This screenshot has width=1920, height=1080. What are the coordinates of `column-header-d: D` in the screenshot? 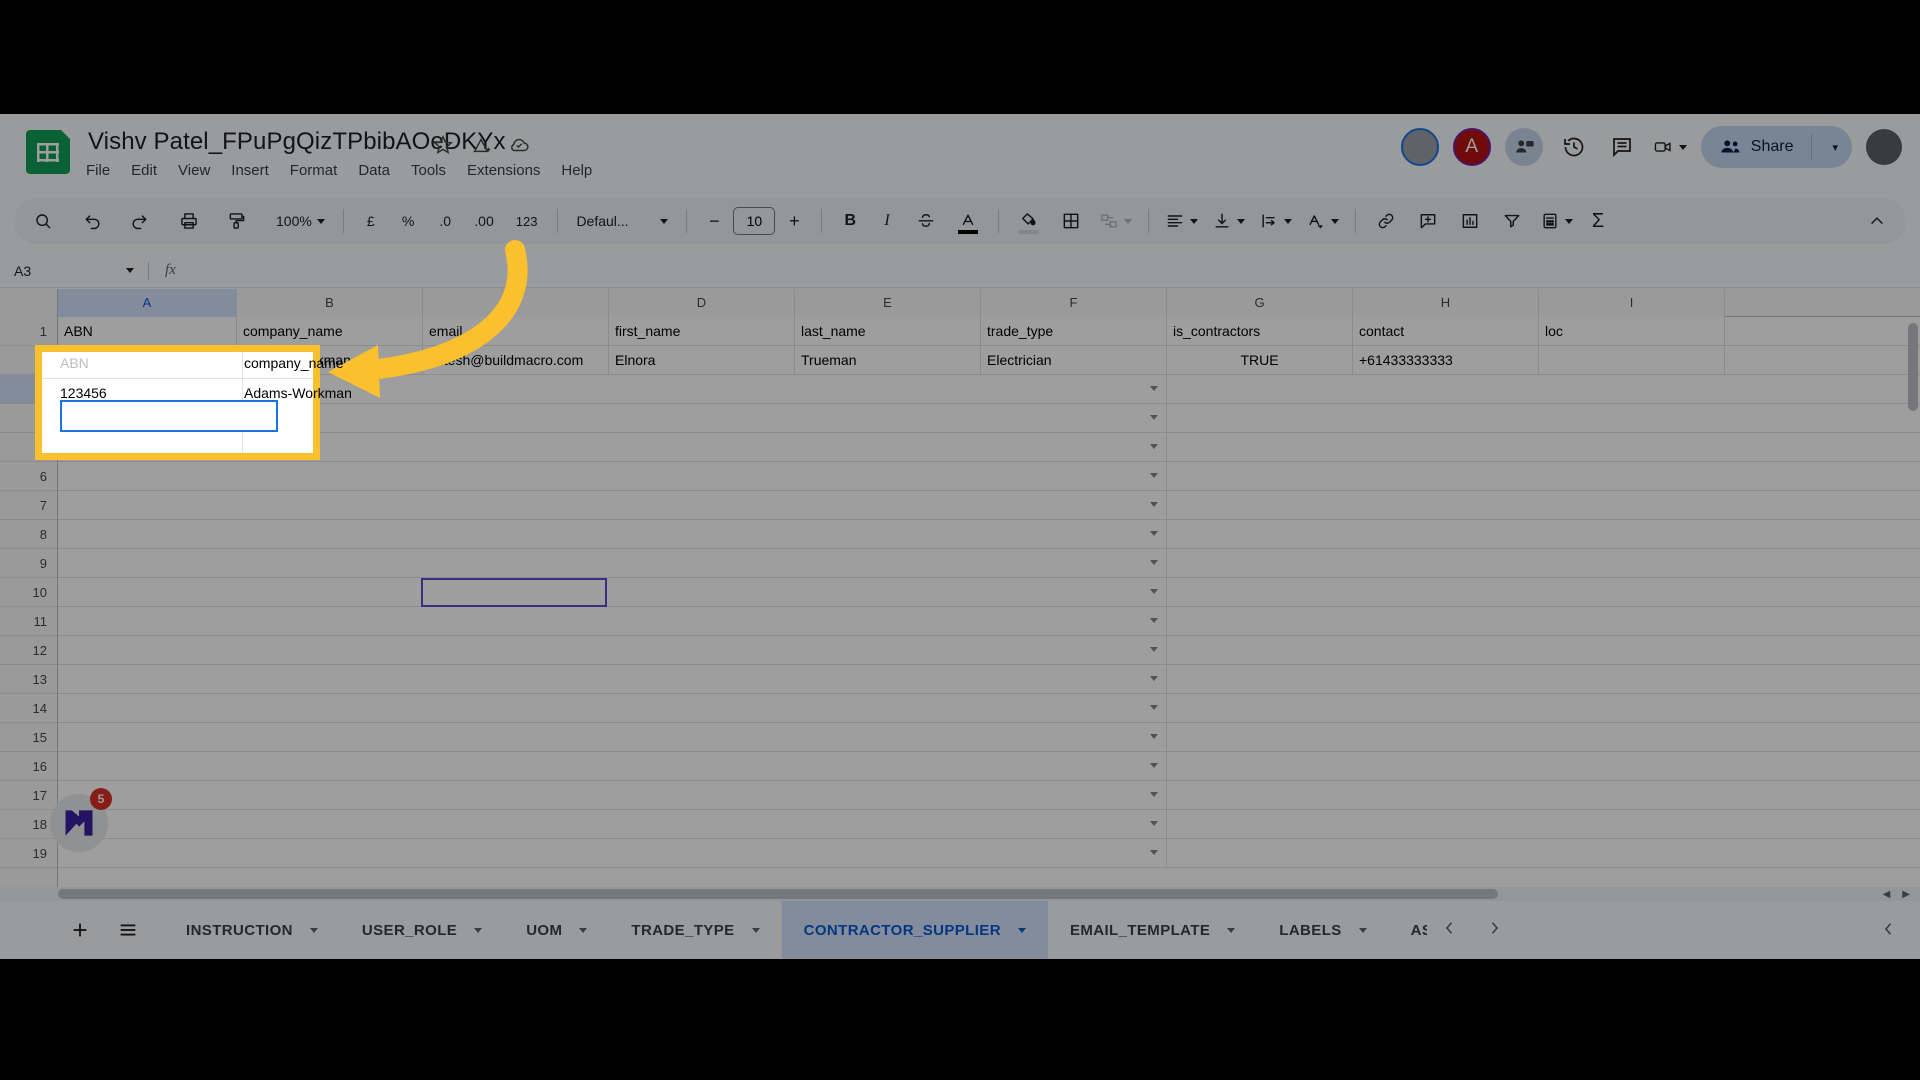 It's located at (702, 303).